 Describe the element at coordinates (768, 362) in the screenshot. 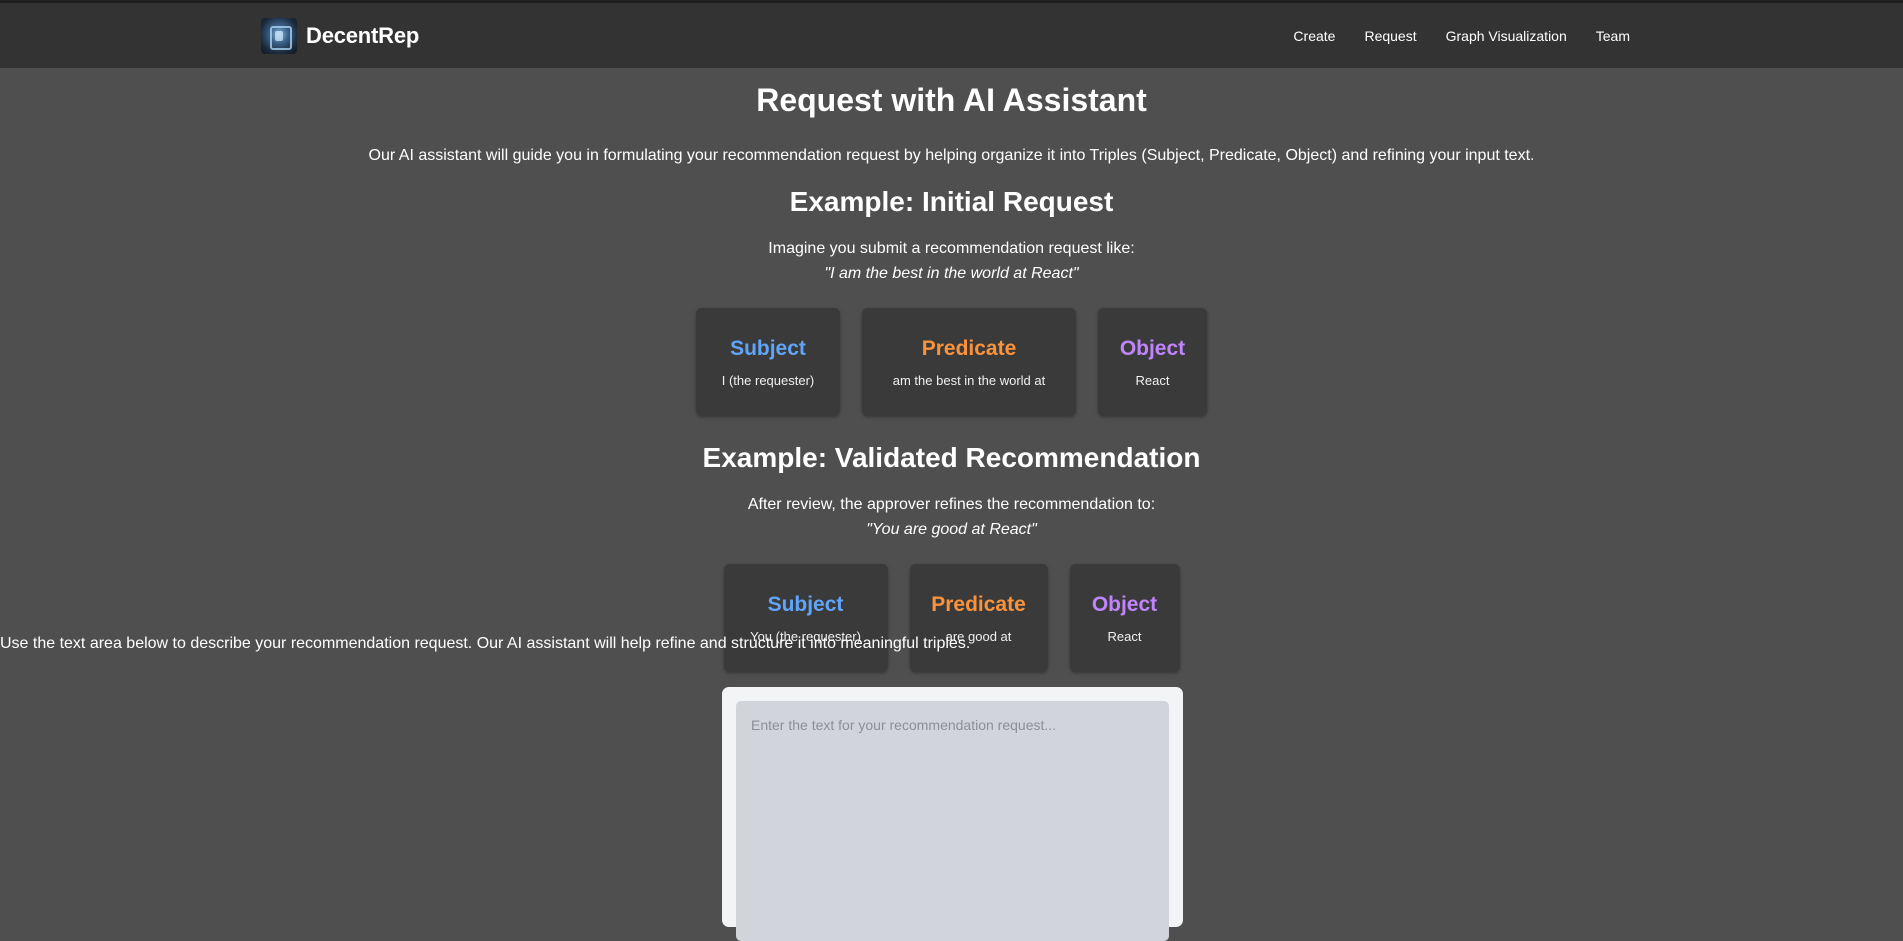

I see `initial-subject-card: Subject I (the requester)` at that location.